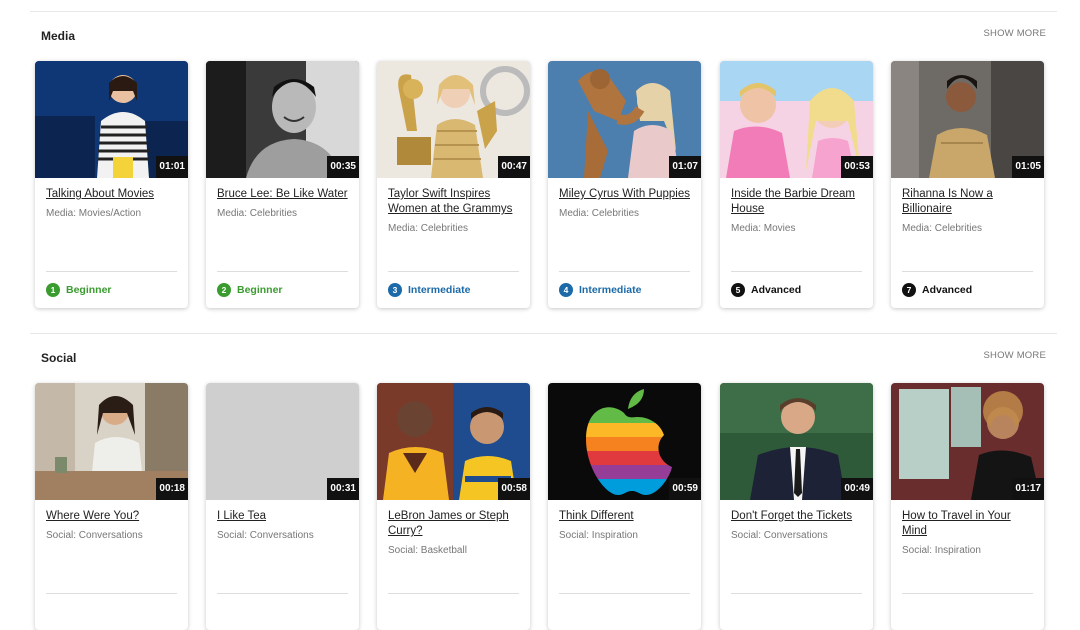 The width and height of the screenshot is (1080, 630). I want to click on video-card: 00:31 I Like Tea Social: Conversations, so click(282, 506).